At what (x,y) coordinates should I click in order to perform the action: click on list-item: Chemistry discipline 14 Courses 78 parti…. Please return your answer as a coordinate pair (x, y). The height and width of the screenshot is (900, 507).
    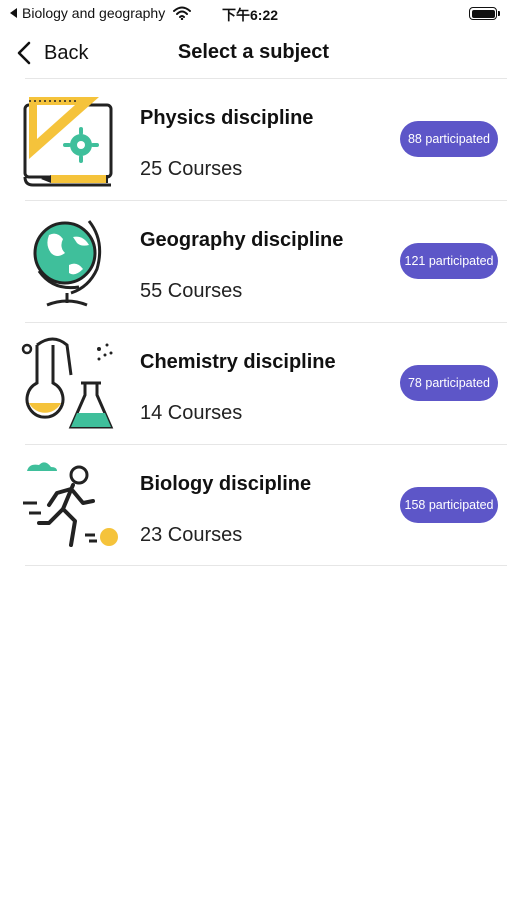
    Looking at the image, I should click on (264, 383).